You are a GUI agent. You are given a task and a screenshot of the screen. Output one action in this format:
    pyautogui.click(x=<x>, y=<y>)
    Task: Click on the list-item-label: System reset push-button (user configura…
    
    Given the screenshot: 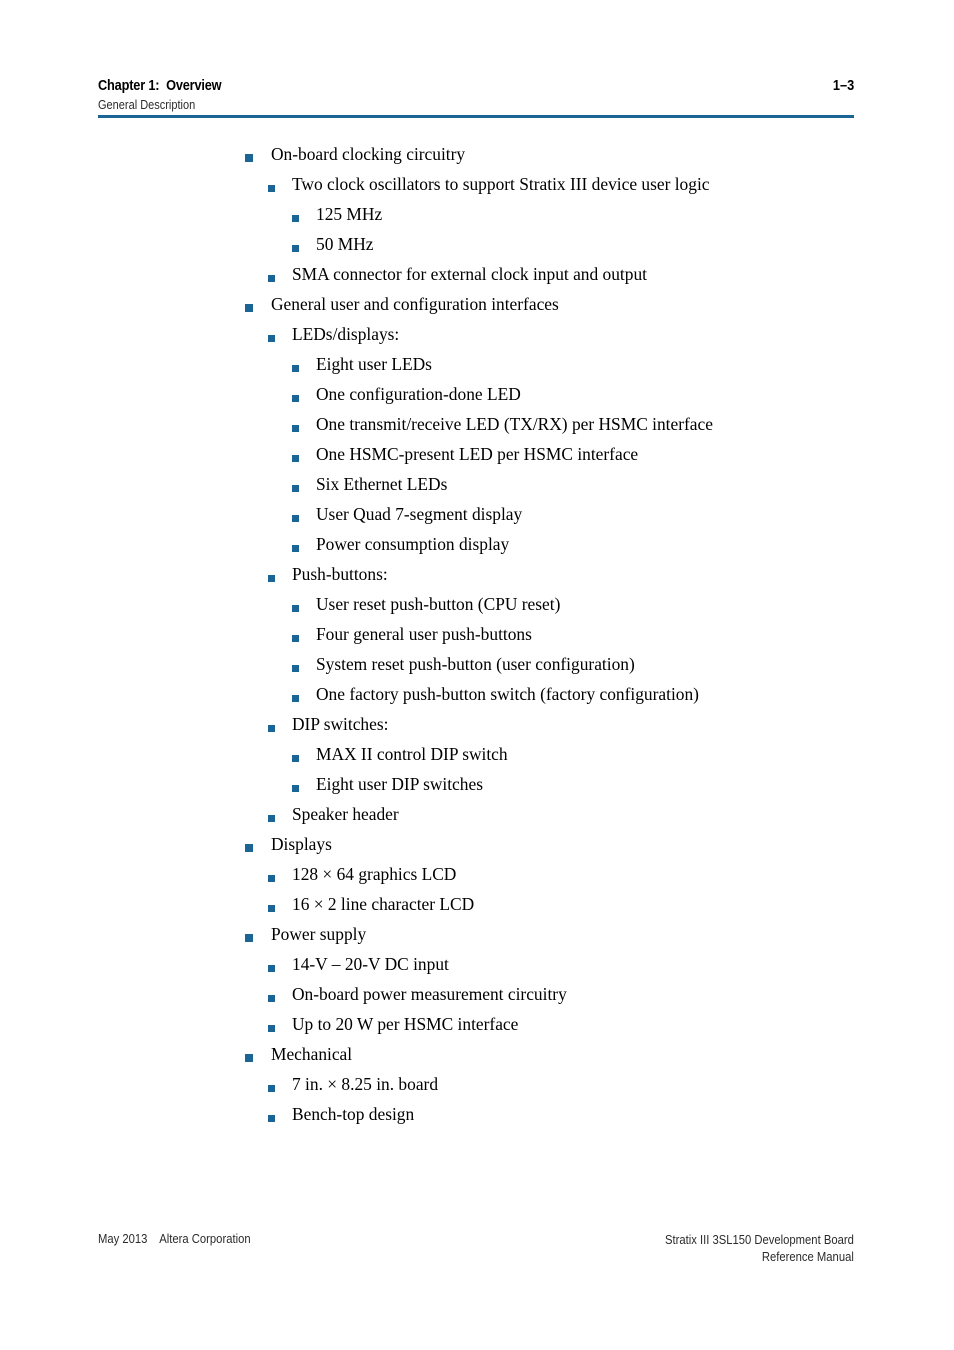 What is the action you would take?
    pyautogui.click(x=475, y=664)
    